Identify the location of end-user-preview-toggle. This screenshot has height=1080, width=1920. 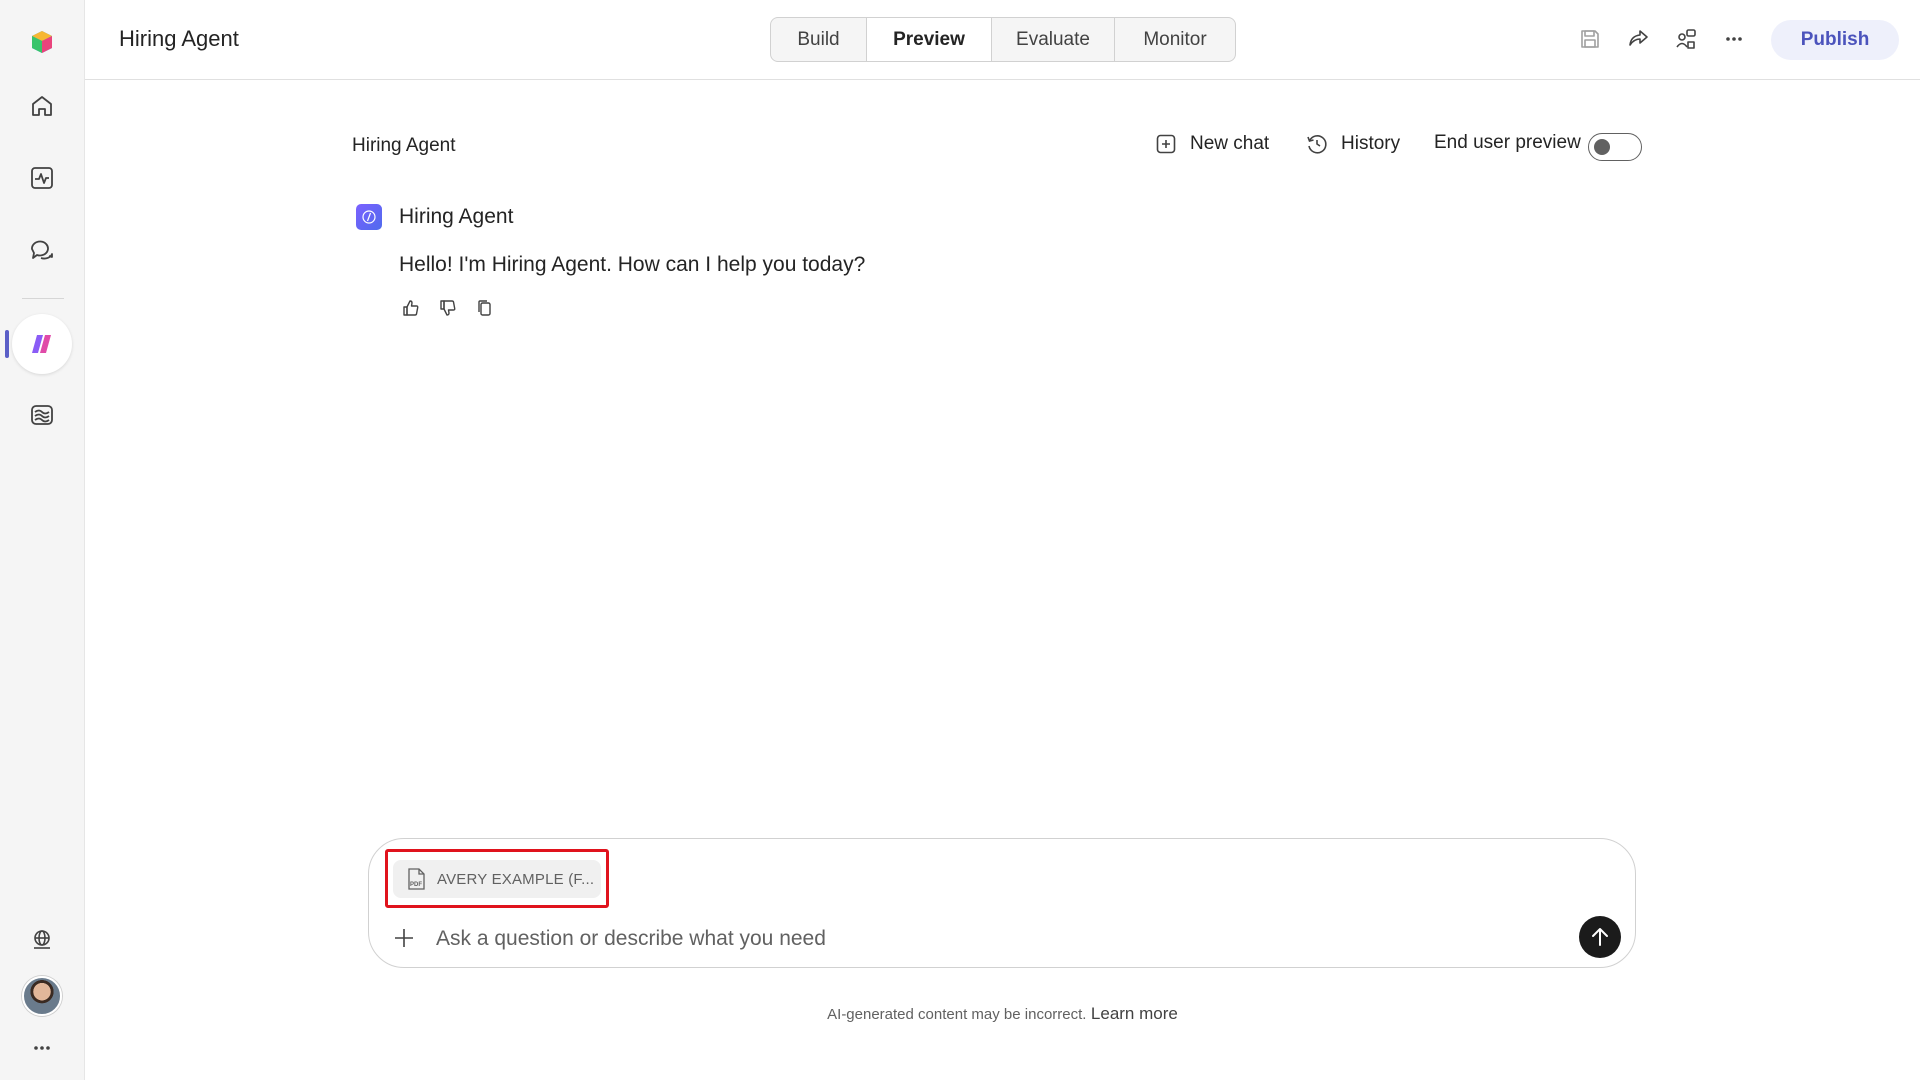
(1615, 147).